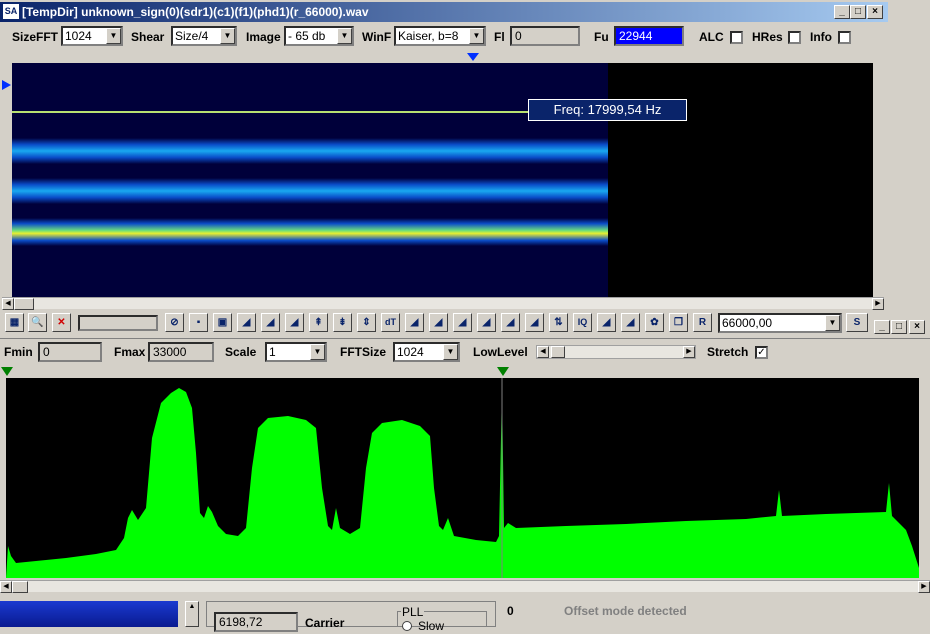 This screenshot has height=634, width=930. What do you see at coordinates (431, 626) in the screenshot?
I see `slow-label: Slow` at bounding box center [431, 626].